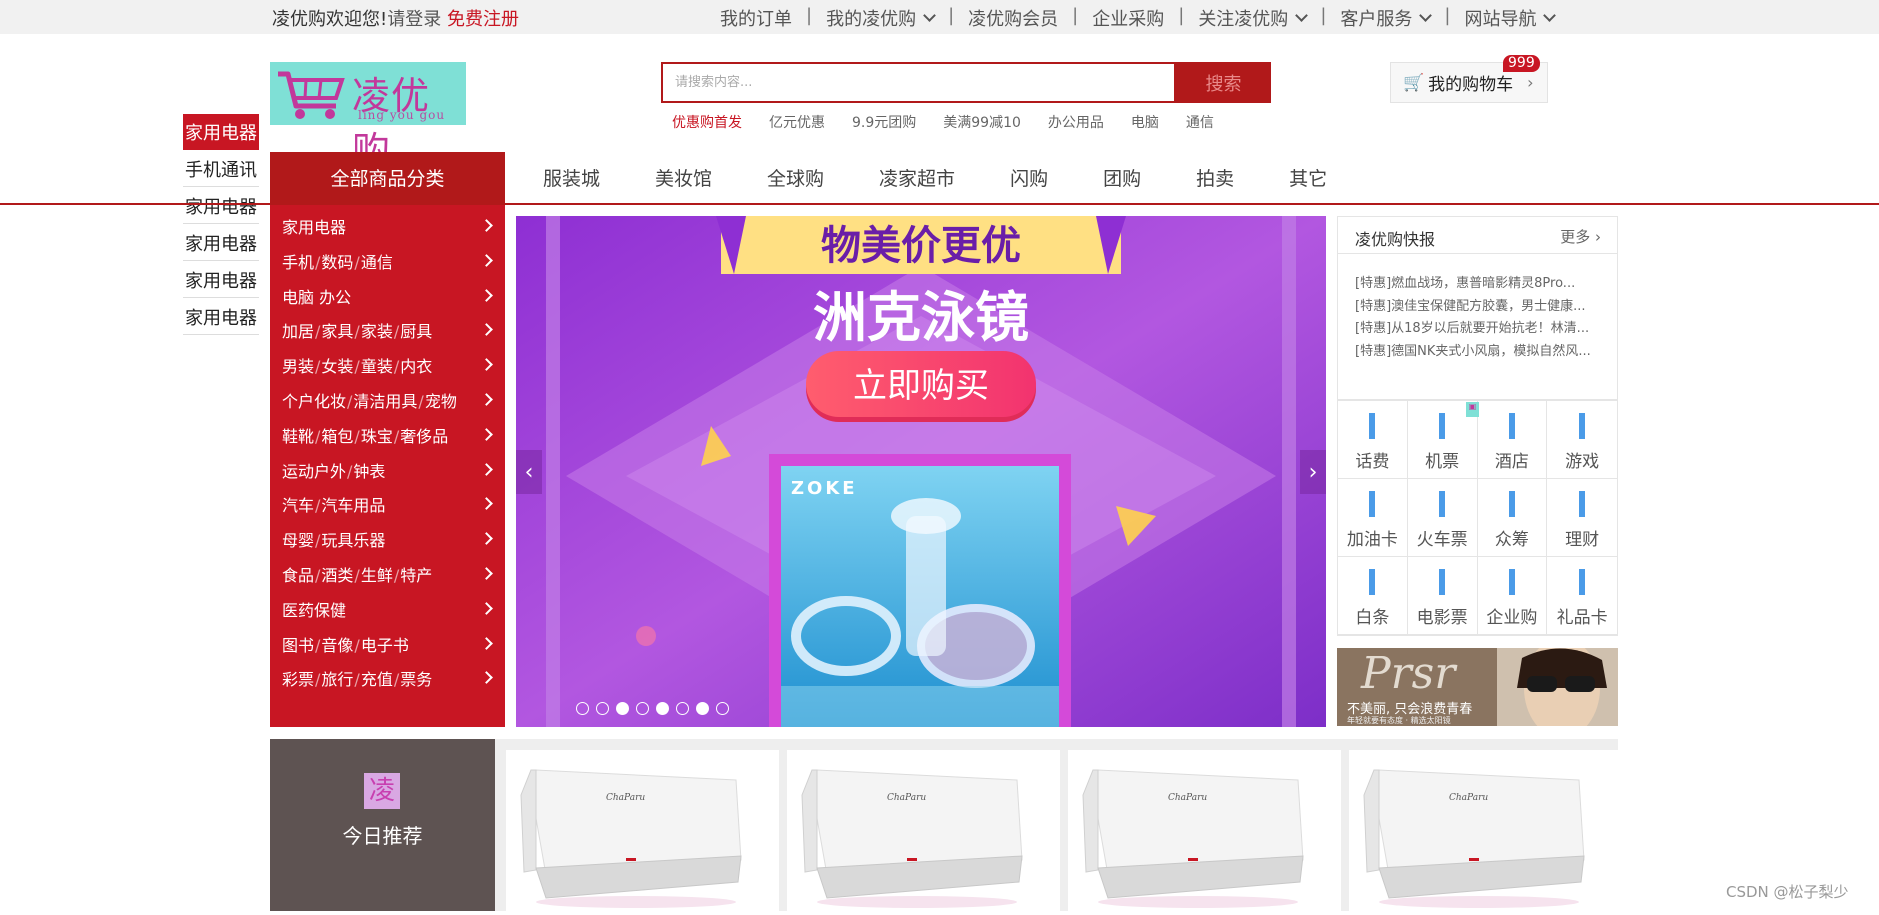 The height and width of the screenshot is (915, 1879). I want to click on login-link: 请登录, so click(414, 19).